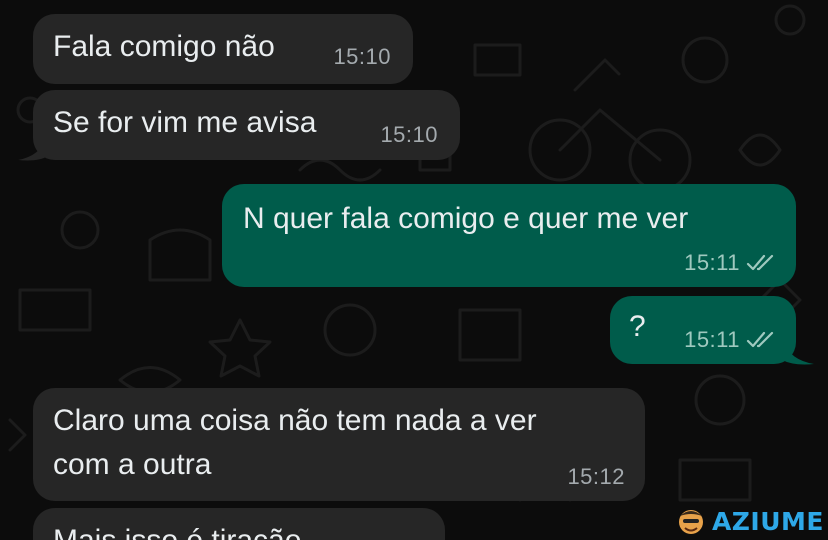 This screenshot has width=828, height=540. What do you see at coordinates (767, 521) in the screenshot?
I see `watermark-text: AZIUME` at bounding box center [767, 521].